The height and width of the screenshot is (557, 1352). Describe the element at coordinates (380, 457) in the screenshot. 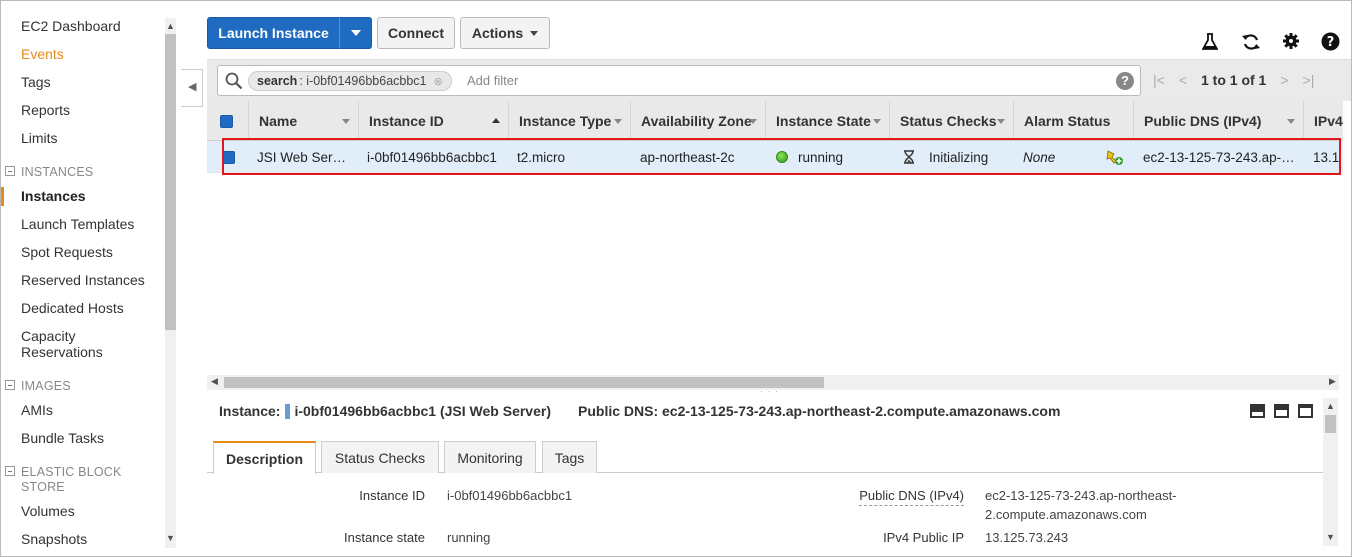

I see `tab-status-checks: Status Checks` at that location.